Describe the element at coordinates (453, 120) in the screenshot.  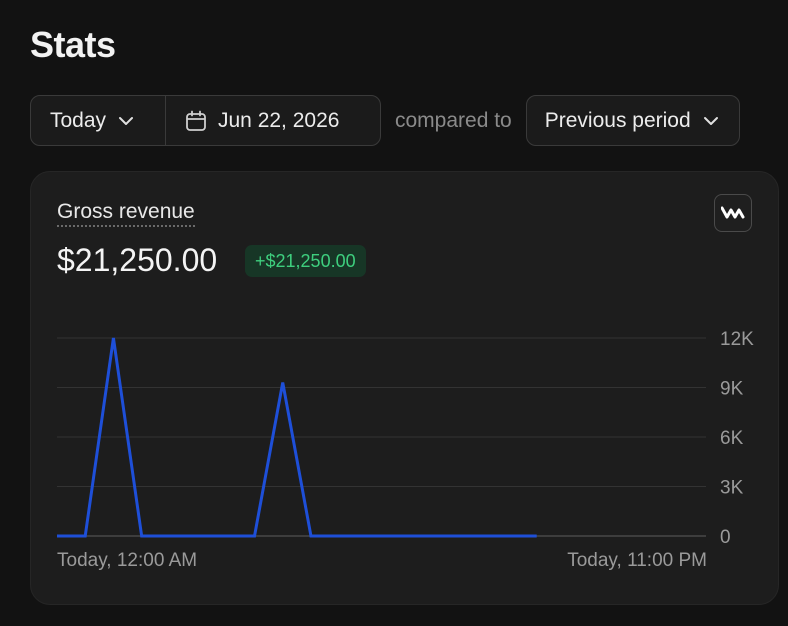
I see `compared-to-label: compared to` at that location.